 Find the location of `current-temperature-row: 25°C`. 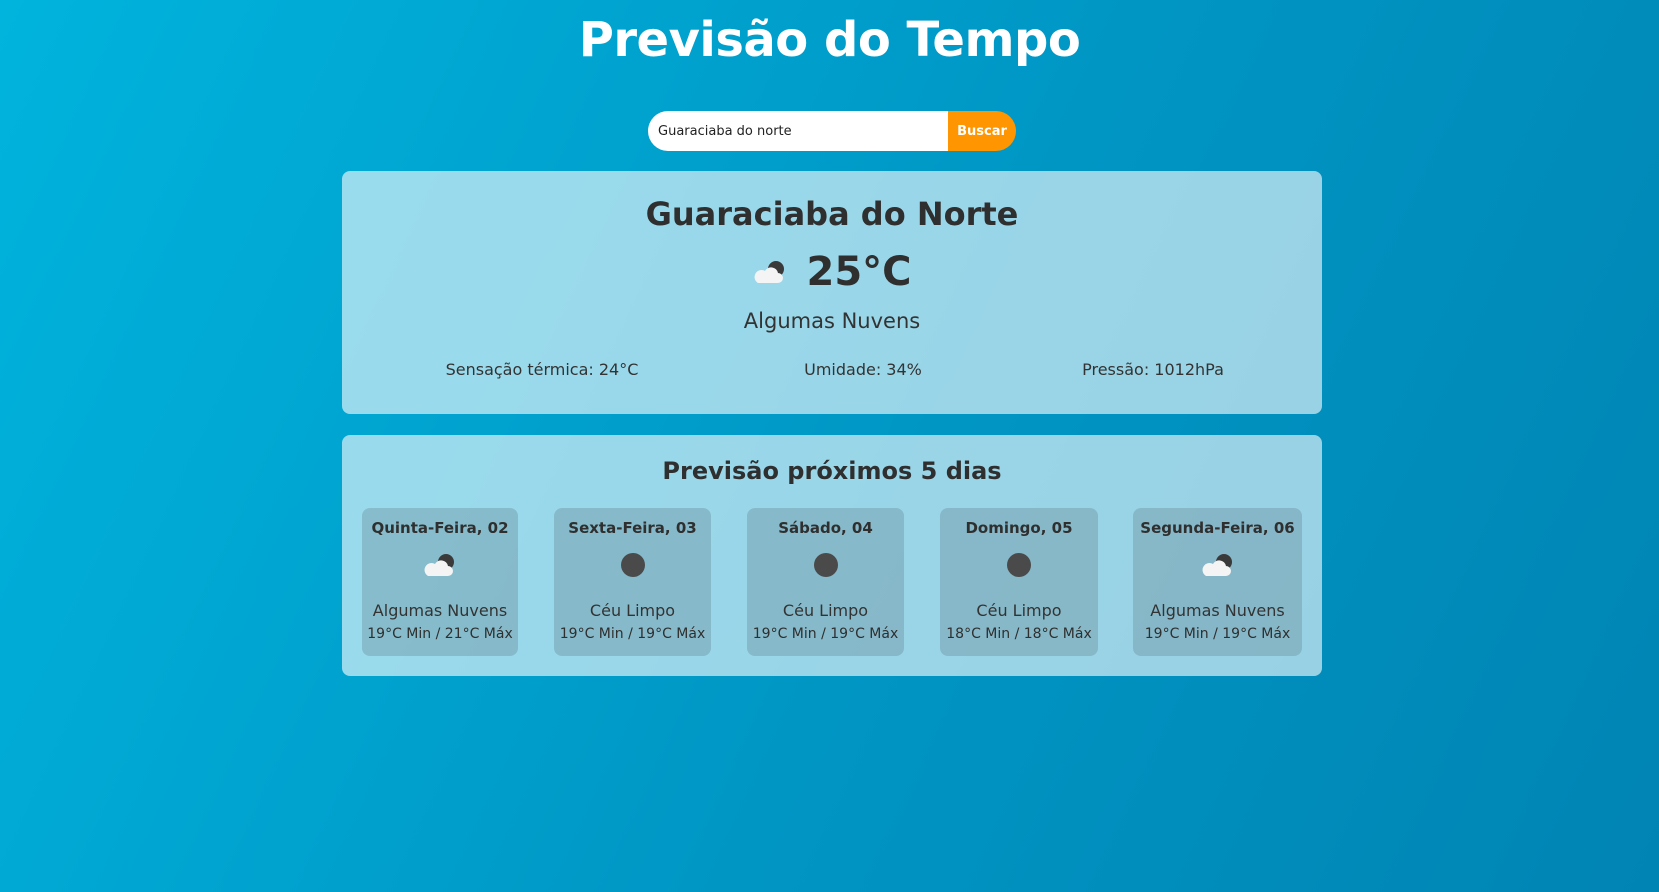

current-temperature-row: 25°C is located at coordinates (832, 272).